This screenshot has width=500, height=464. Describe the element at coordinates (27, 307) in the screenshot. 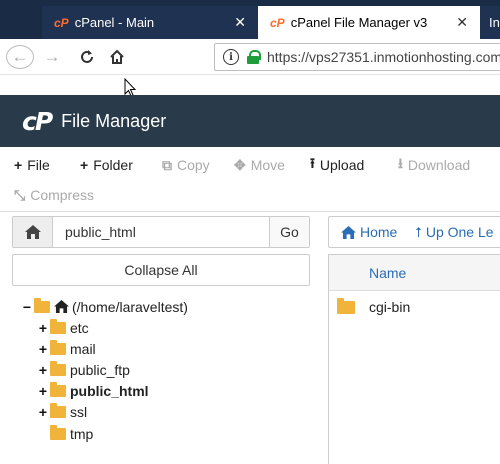

I see `collapse-toggle-icon: −` at that location.